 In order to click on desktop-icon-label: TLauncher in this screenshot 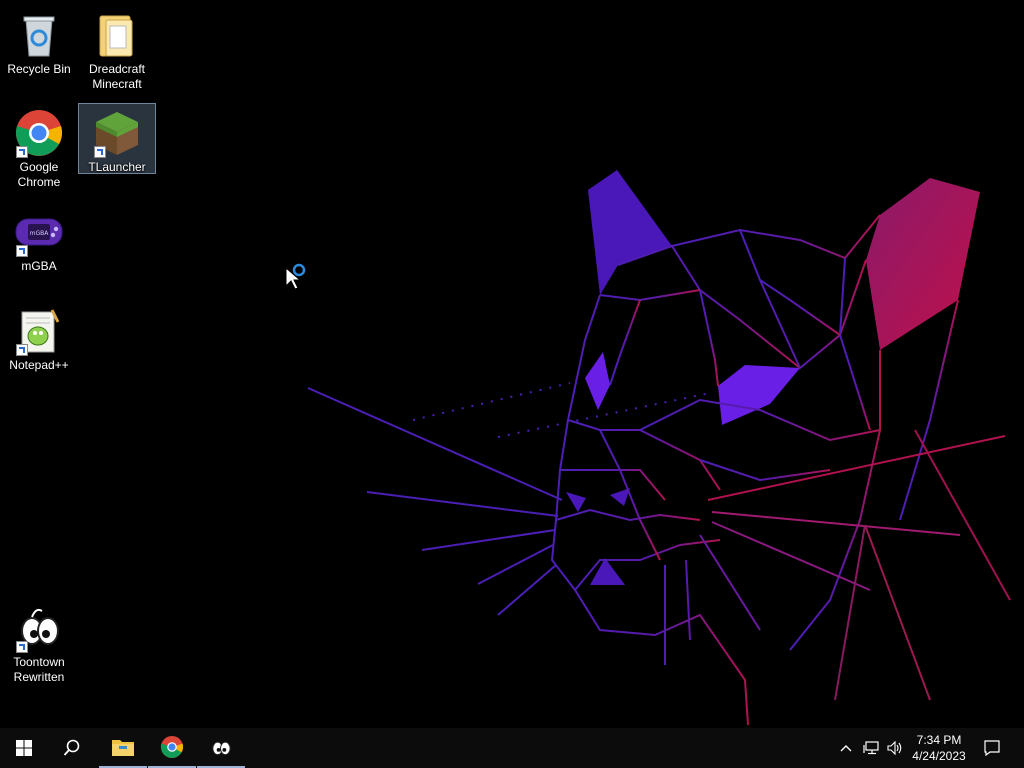, I will do `click(117, 167)`.